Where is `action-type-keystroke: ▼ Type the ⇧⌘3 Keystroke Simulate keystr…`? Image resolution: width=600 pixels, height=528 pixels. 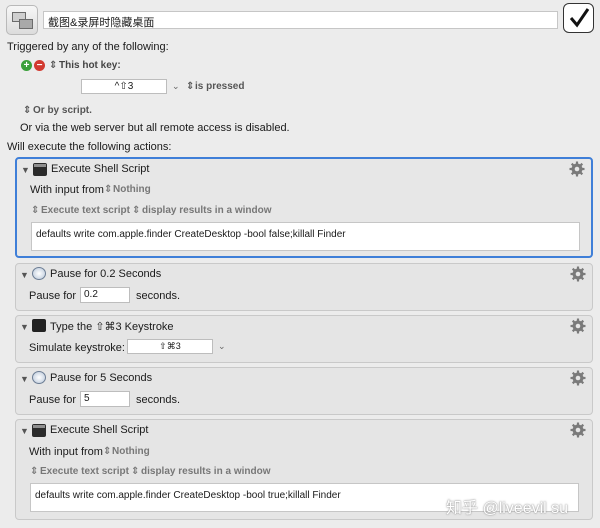 action-type-keystroke: ▼ Type the ⇧⌘3 Keystroke Simulate keystr… is located at coordinates (304, 339).